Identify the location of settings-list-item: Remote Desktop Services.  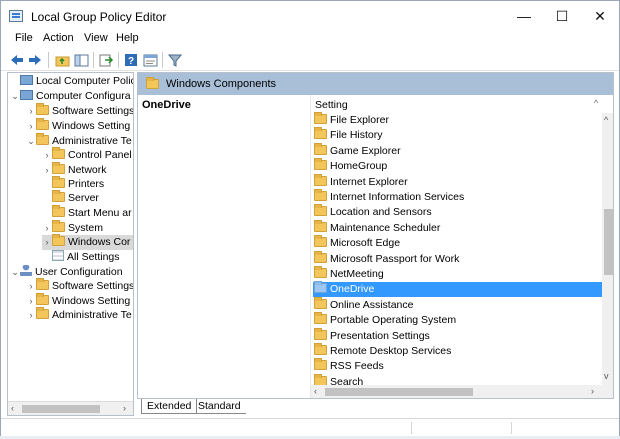
(457, 351).